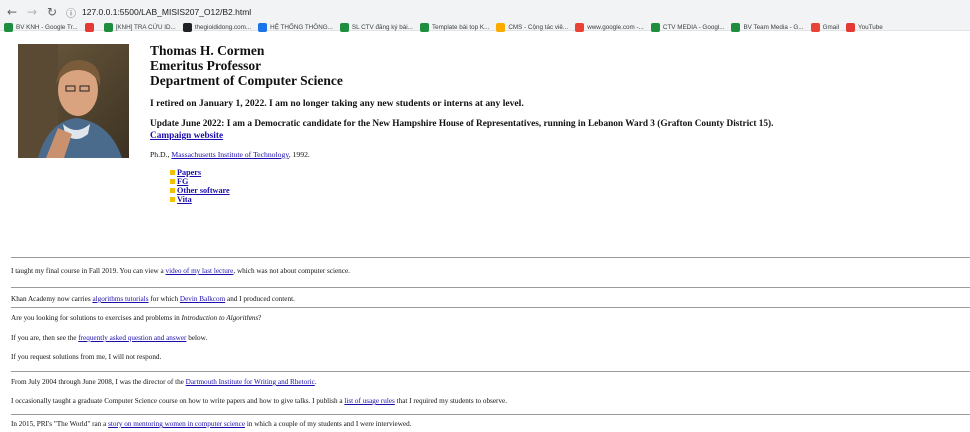 The height and width of the screenshot is (432, 970). What do you see at coordinates (45, 338) in the screenshot?
I see `text: If you are, then see the` at bounding box center [45, 338].